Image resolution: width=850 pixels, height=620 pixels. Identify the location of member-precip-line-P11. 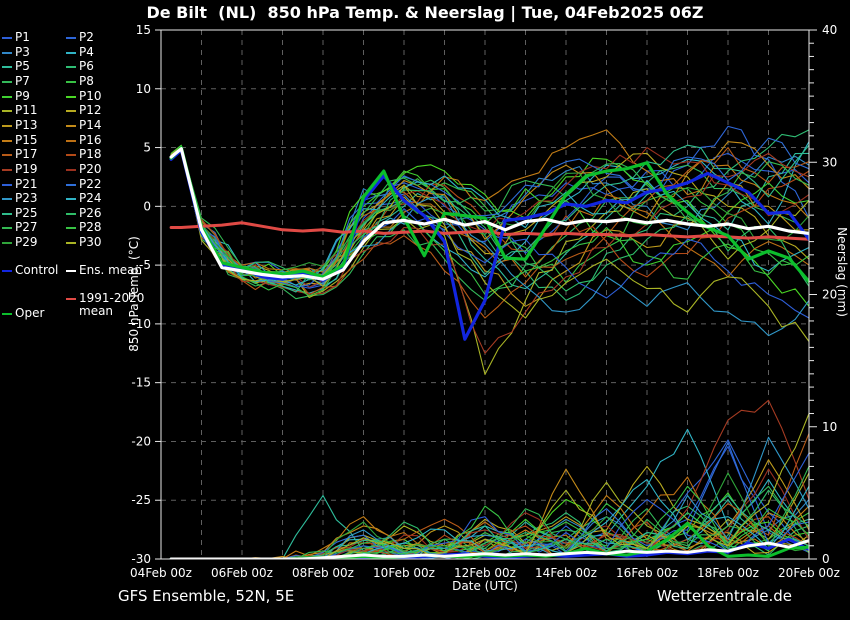
(489, 515).